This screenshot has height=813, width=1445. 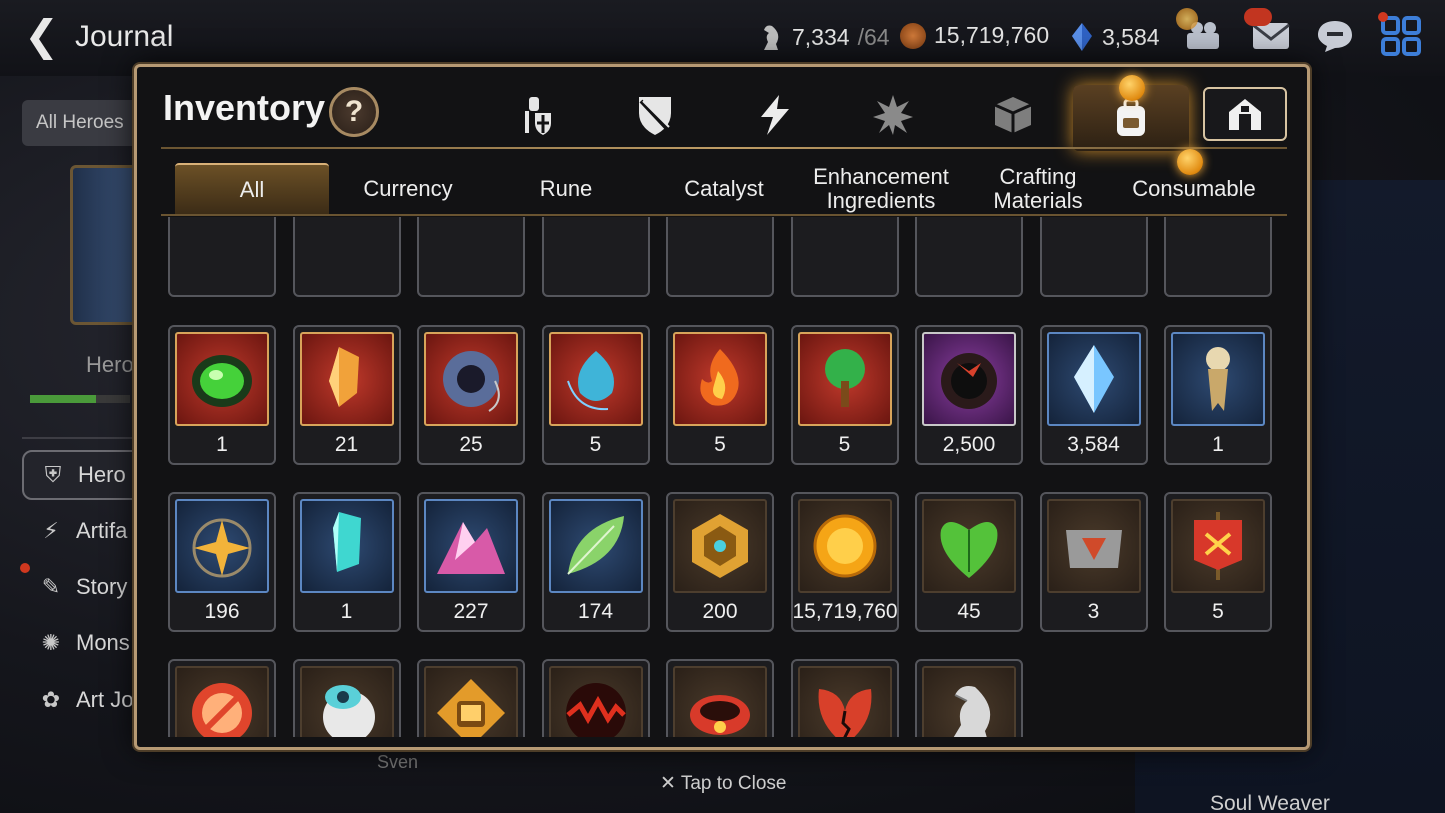 I want to click on knight-icon, so click(x=538, y=116).